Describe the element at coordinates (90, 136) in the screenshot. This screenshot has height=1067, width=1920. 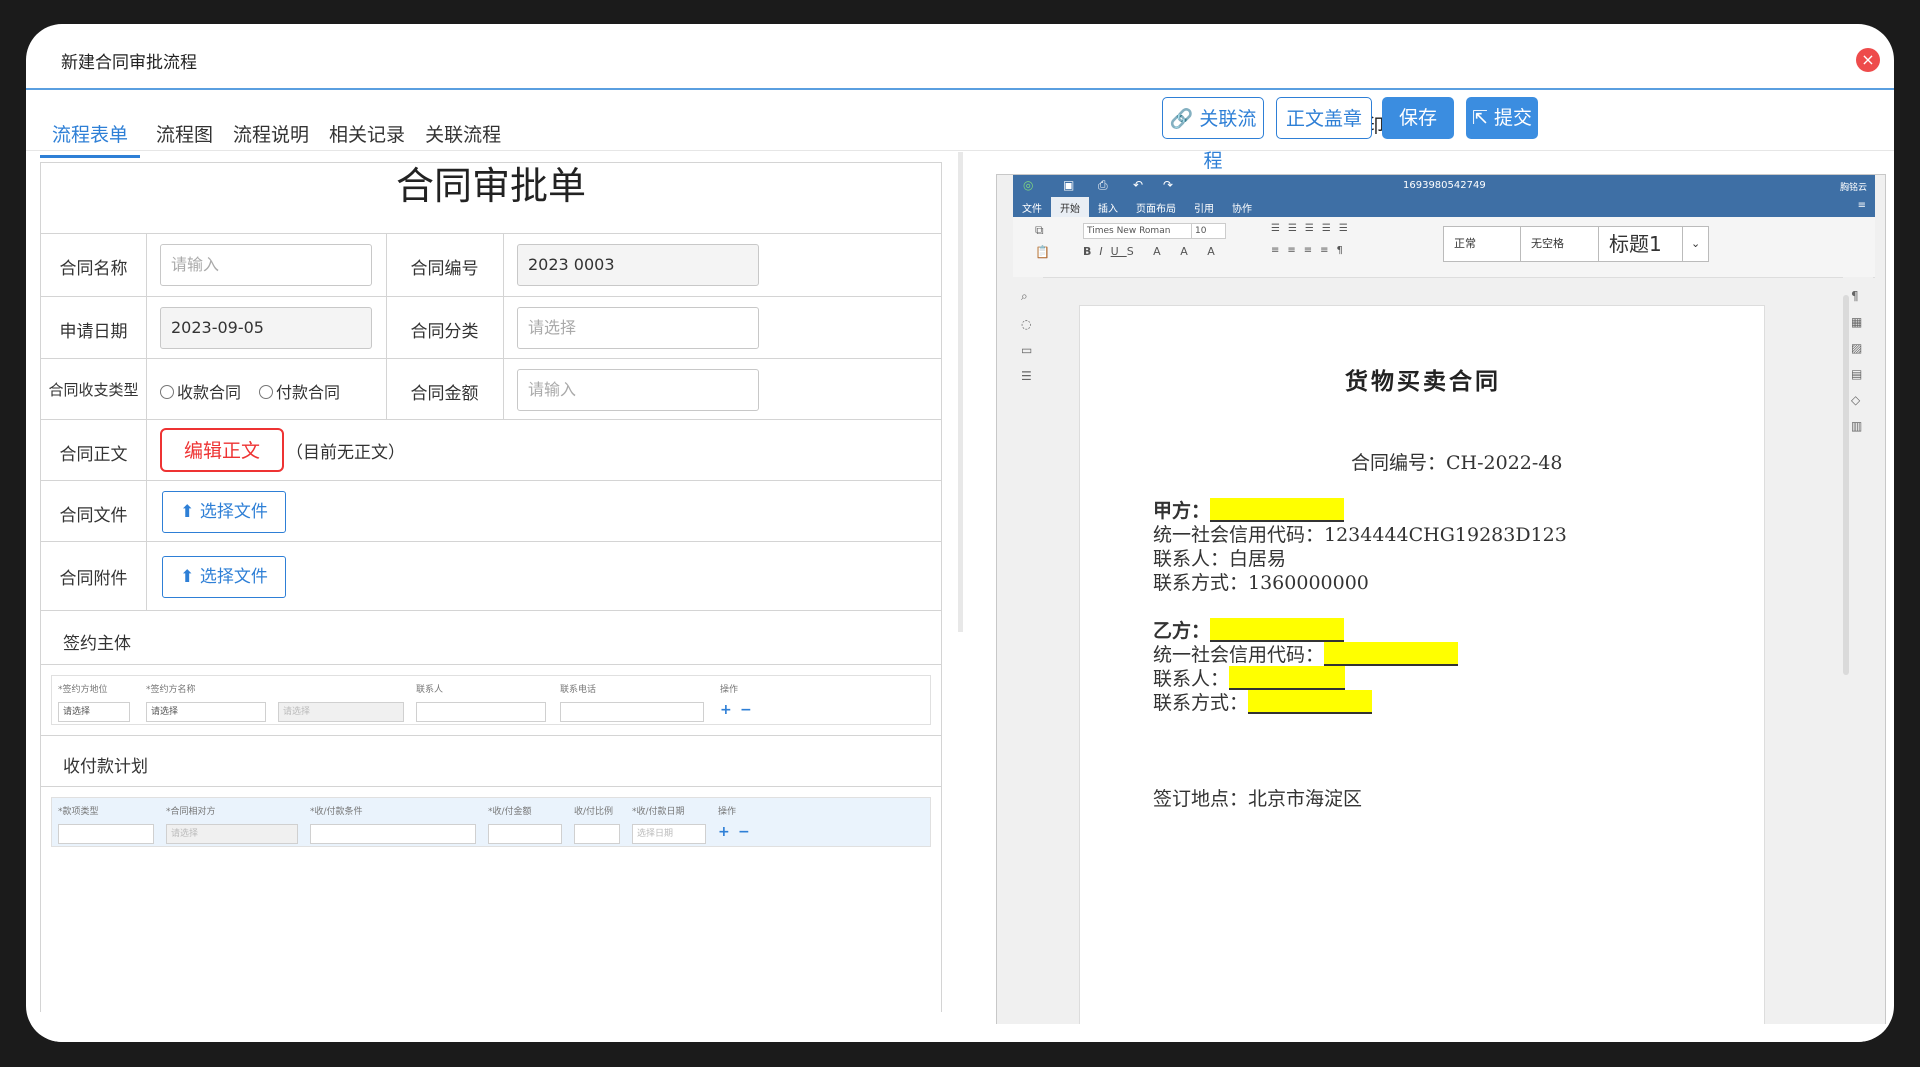
I see `tab-form: 流程表单` at that location.